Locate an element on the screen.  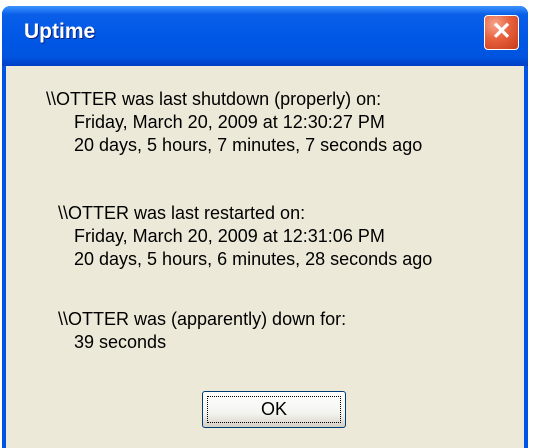
ok-button: OK is located at coordinates (274, 409).